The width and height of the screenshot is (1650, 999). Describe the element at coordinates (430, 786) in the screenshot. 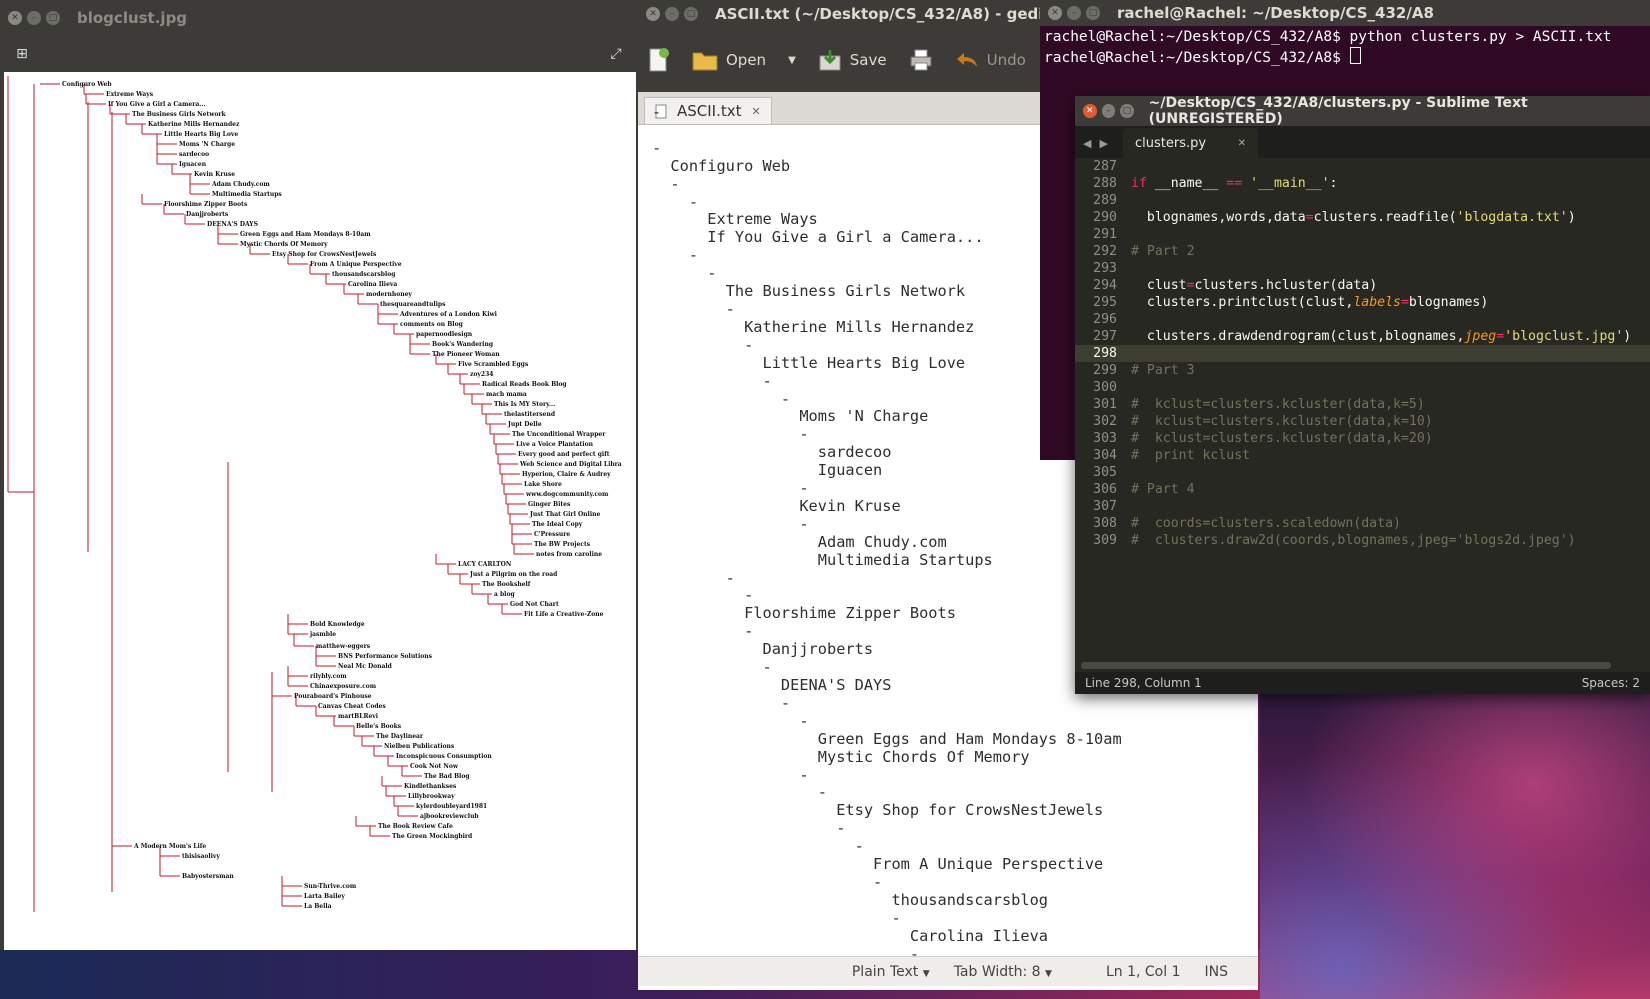

I see `dendrogram-leaf-label: Kindlethankses` at that location.